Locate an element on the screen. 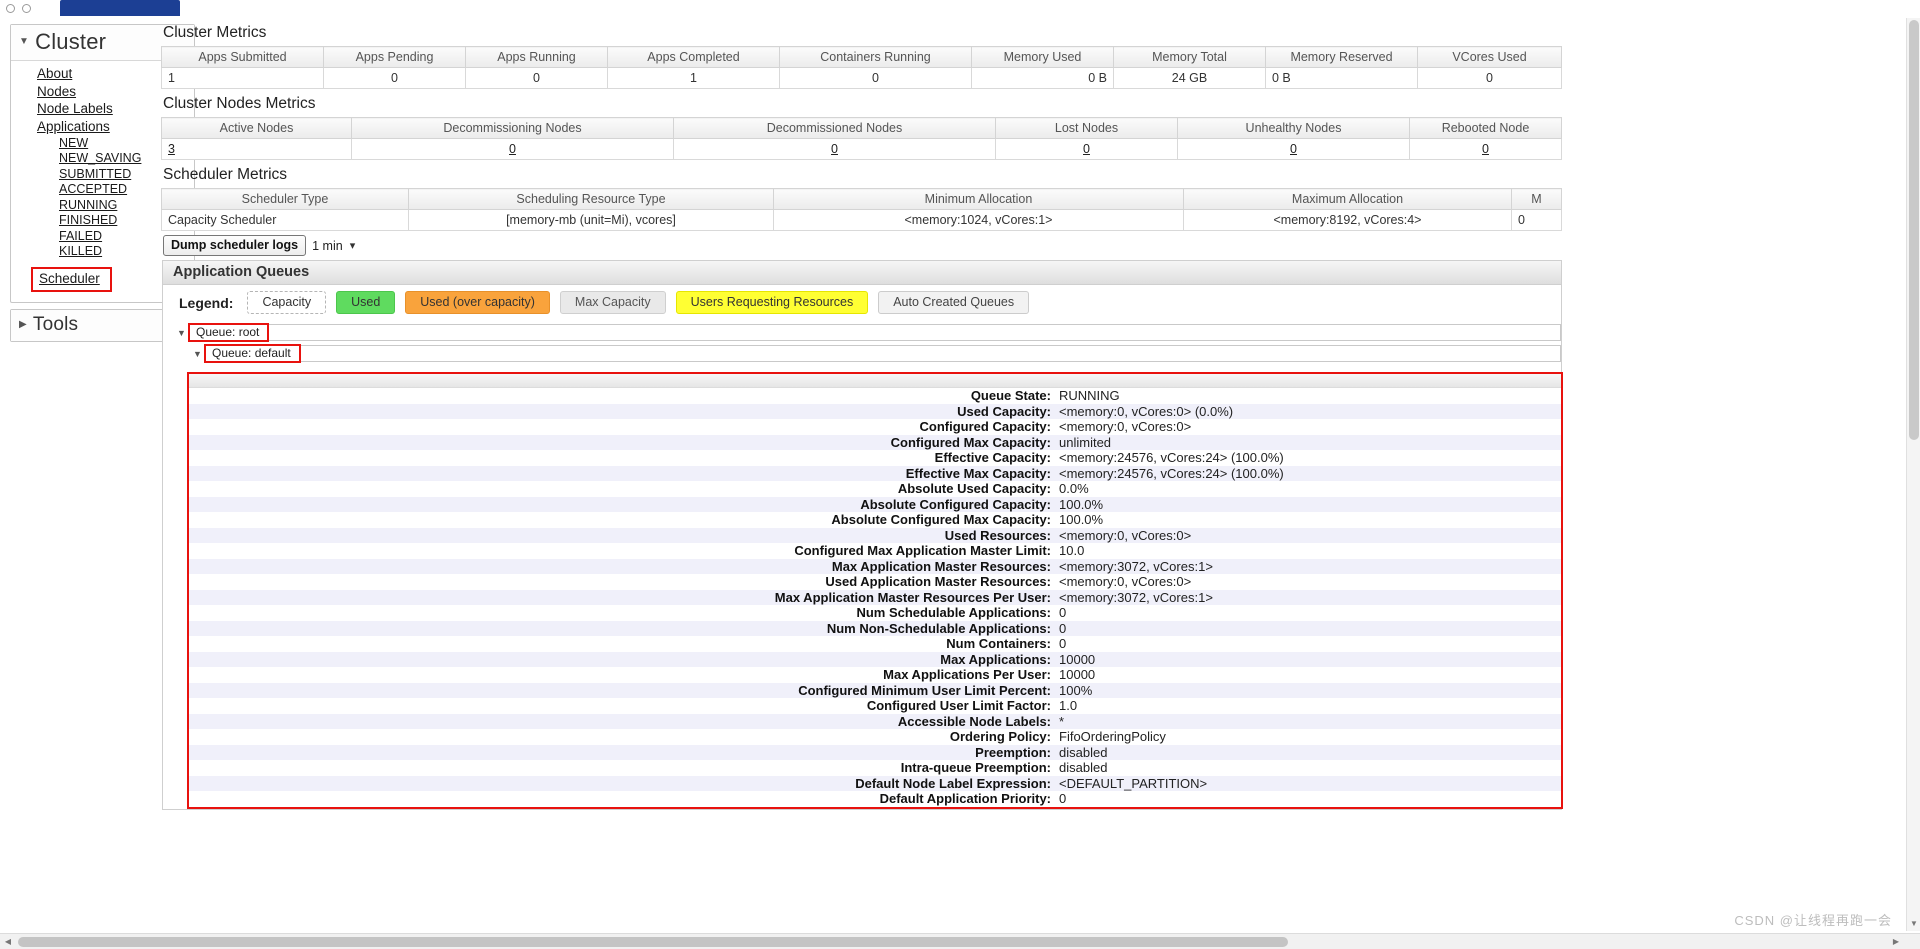  horizontal-scrollbar-thumb is located at coordinates (653, 942).